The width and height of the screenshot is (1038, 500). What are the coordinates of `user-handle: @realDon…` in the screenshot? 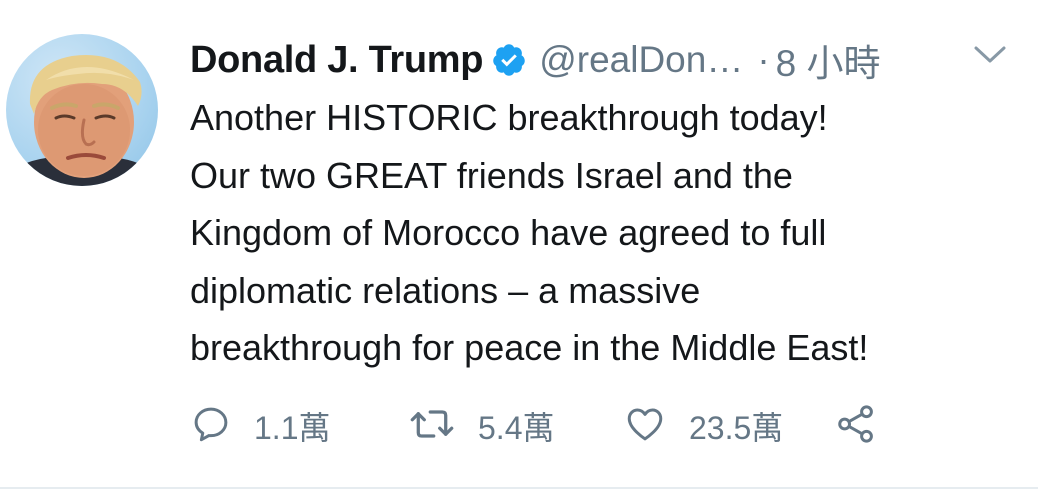 It's located at (641, 60).